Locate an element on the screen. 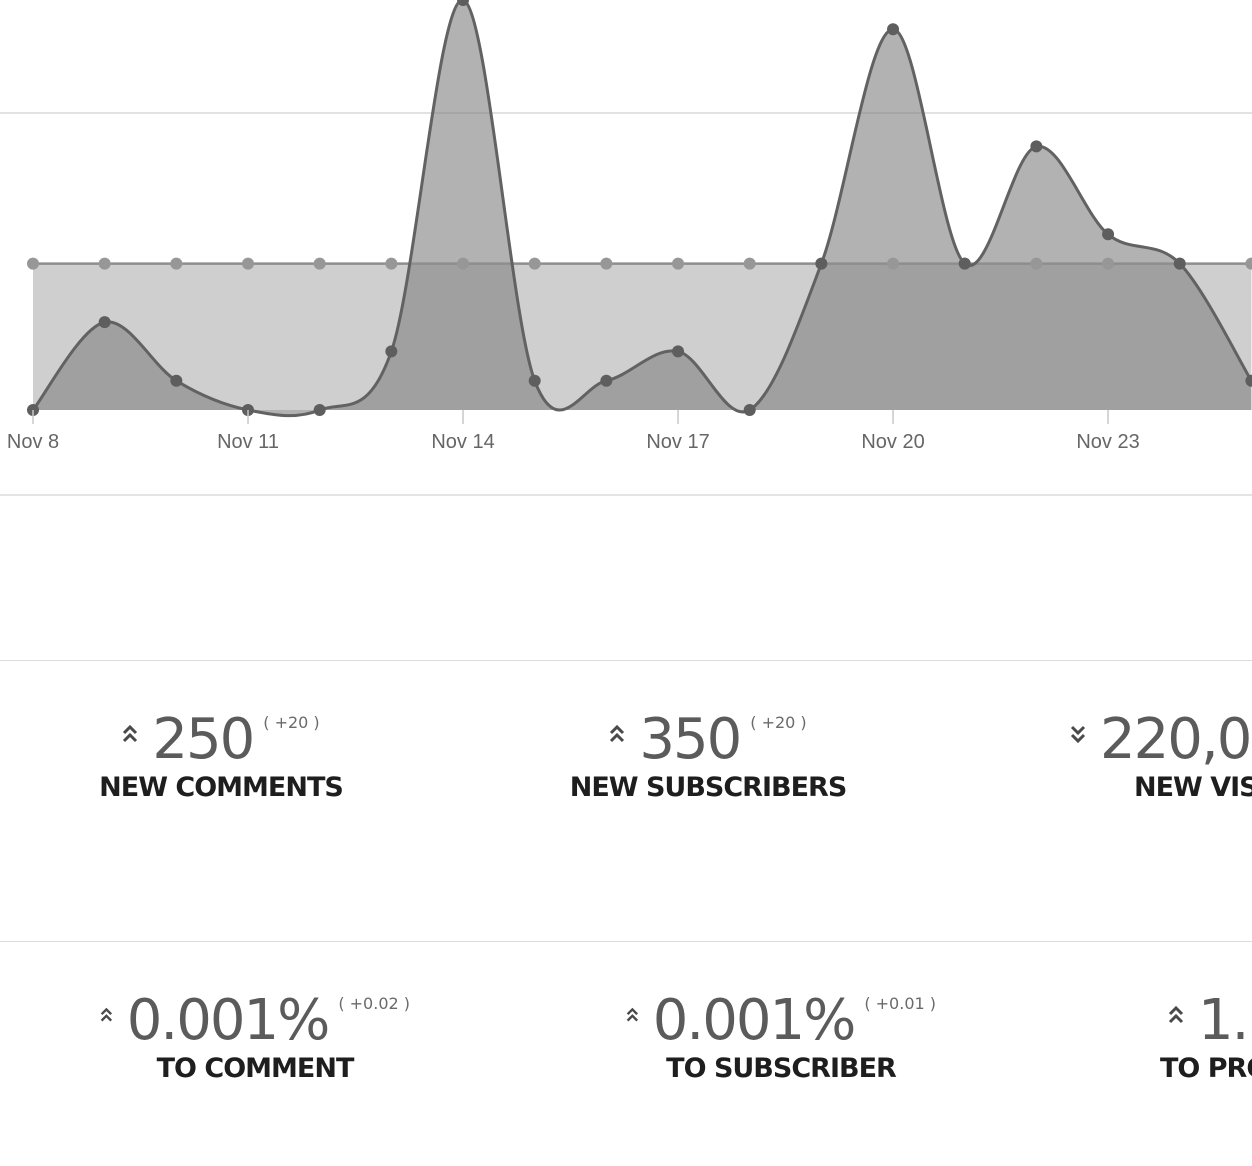 The image size is (1252, 1166). stat-new-comments: 250 ( +20 ) NEW COMMENTS is located at coordinates (221, 755).